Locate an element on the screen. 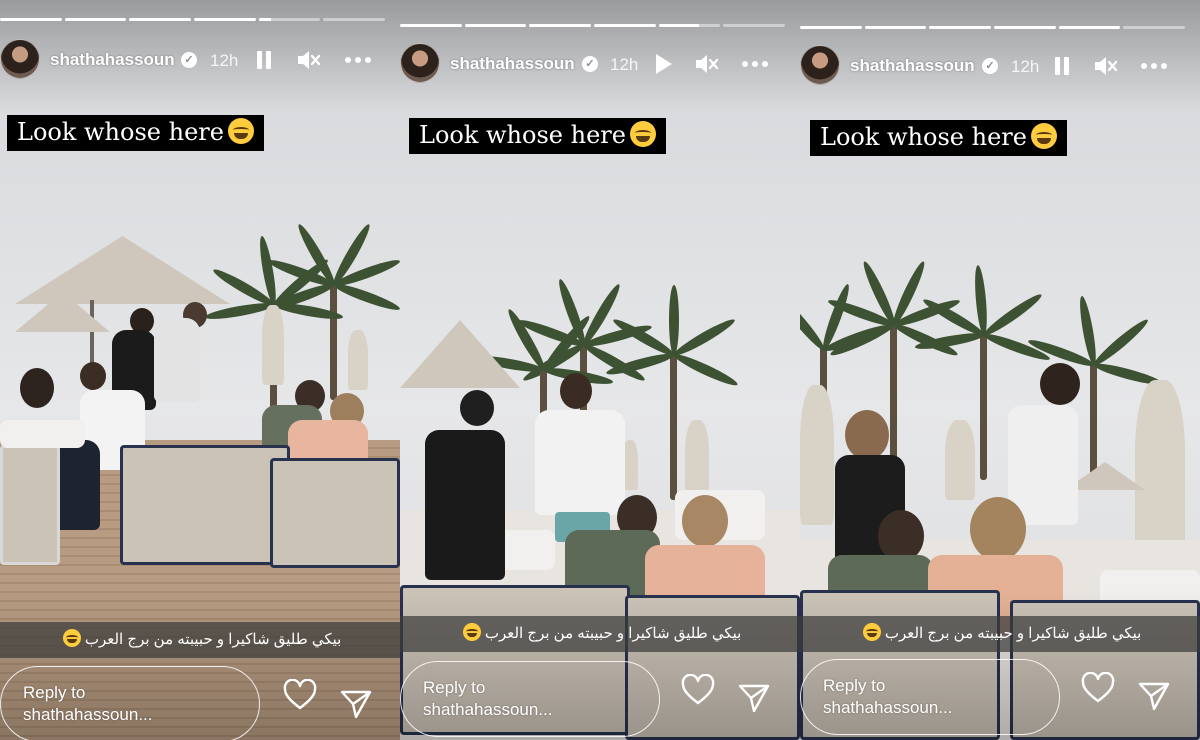 The width and height of the screenshot is (1200, 740). umbrella is located at coordinates (460, 354).